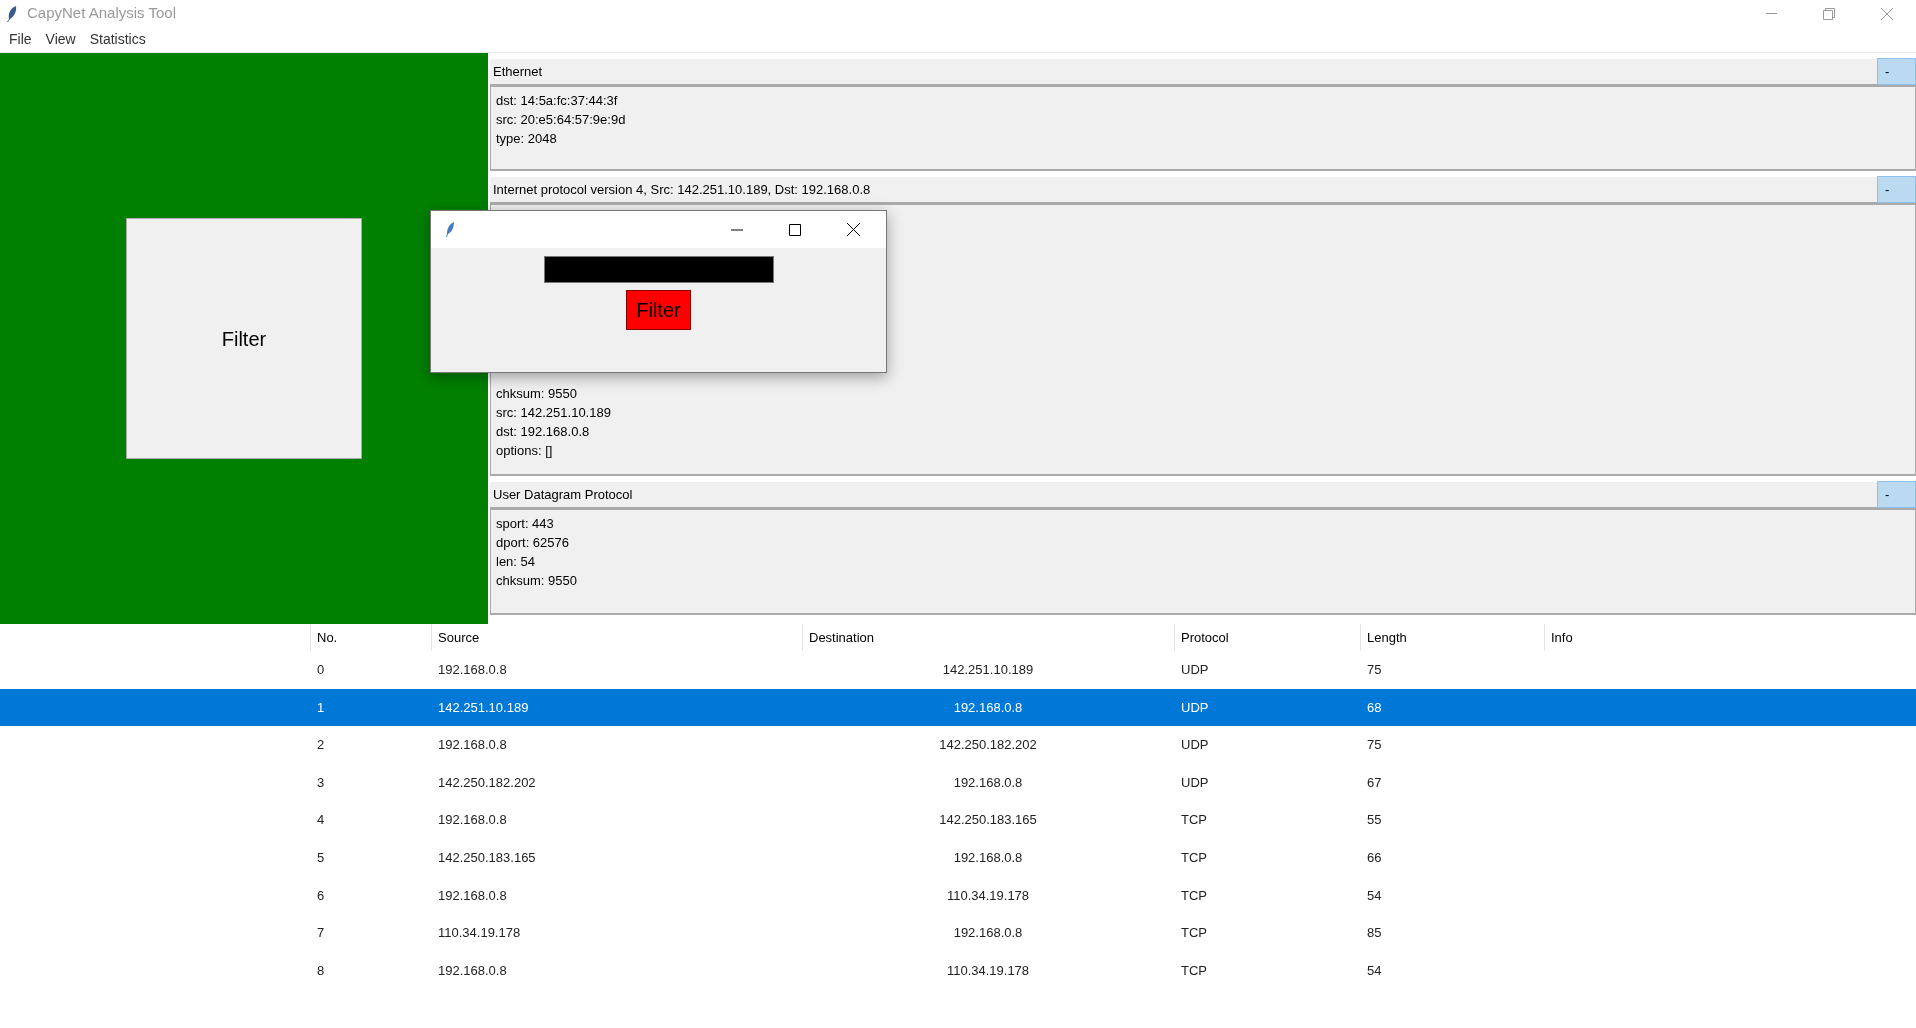 The image size is (1916, 1028). What do you see at coordinates (1374, 707) in the screenshot?
I see `table-cell-text: 68` at bounding box center [1374, 707].